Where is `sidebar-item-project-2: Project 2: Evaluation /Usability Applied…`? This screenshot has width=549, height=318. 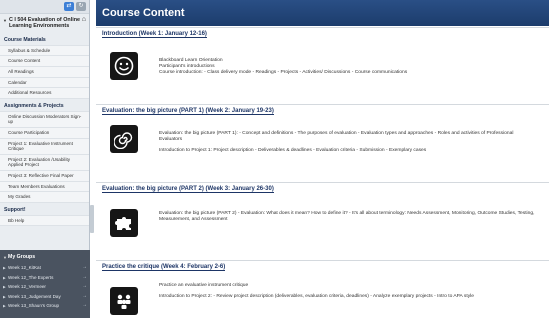
sidebar-item-project-2: Project 2: Evaluation /Usability Applied… is located at coordinates (44, 162).